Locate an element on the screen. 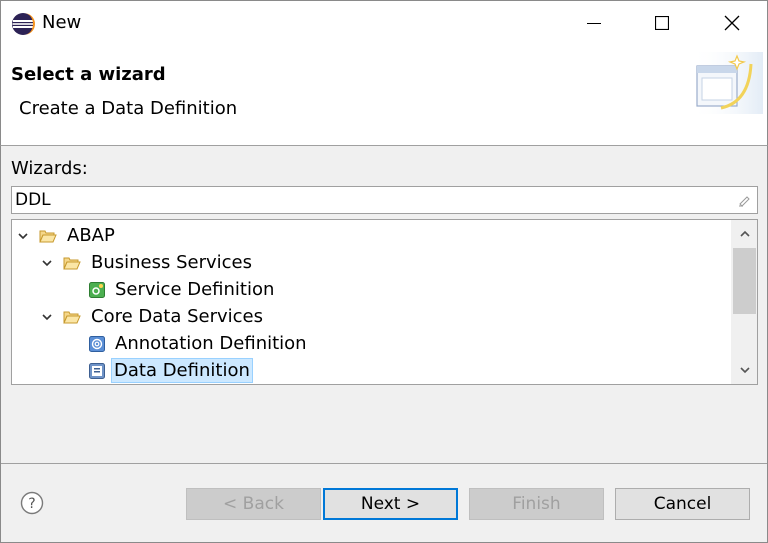 Image resolution: width=768 pixels, height=543 pixels. scroll-down-button is located at coordinates (744, 370).